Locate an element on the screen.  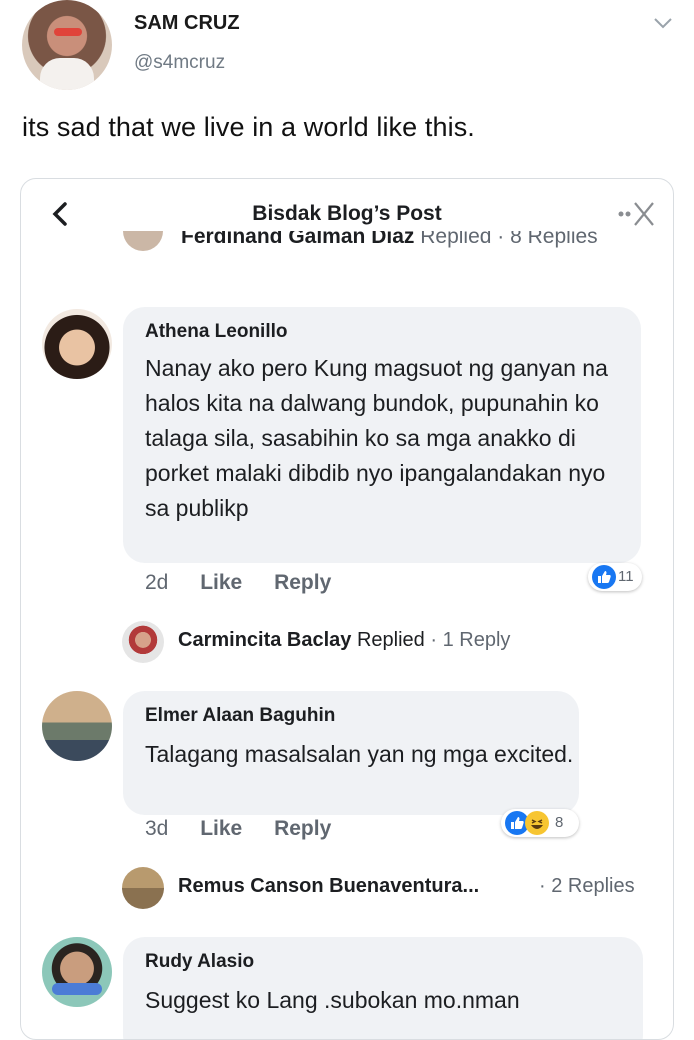
comment-actions: 3d Like Reply is located at coordinates (251, 829).